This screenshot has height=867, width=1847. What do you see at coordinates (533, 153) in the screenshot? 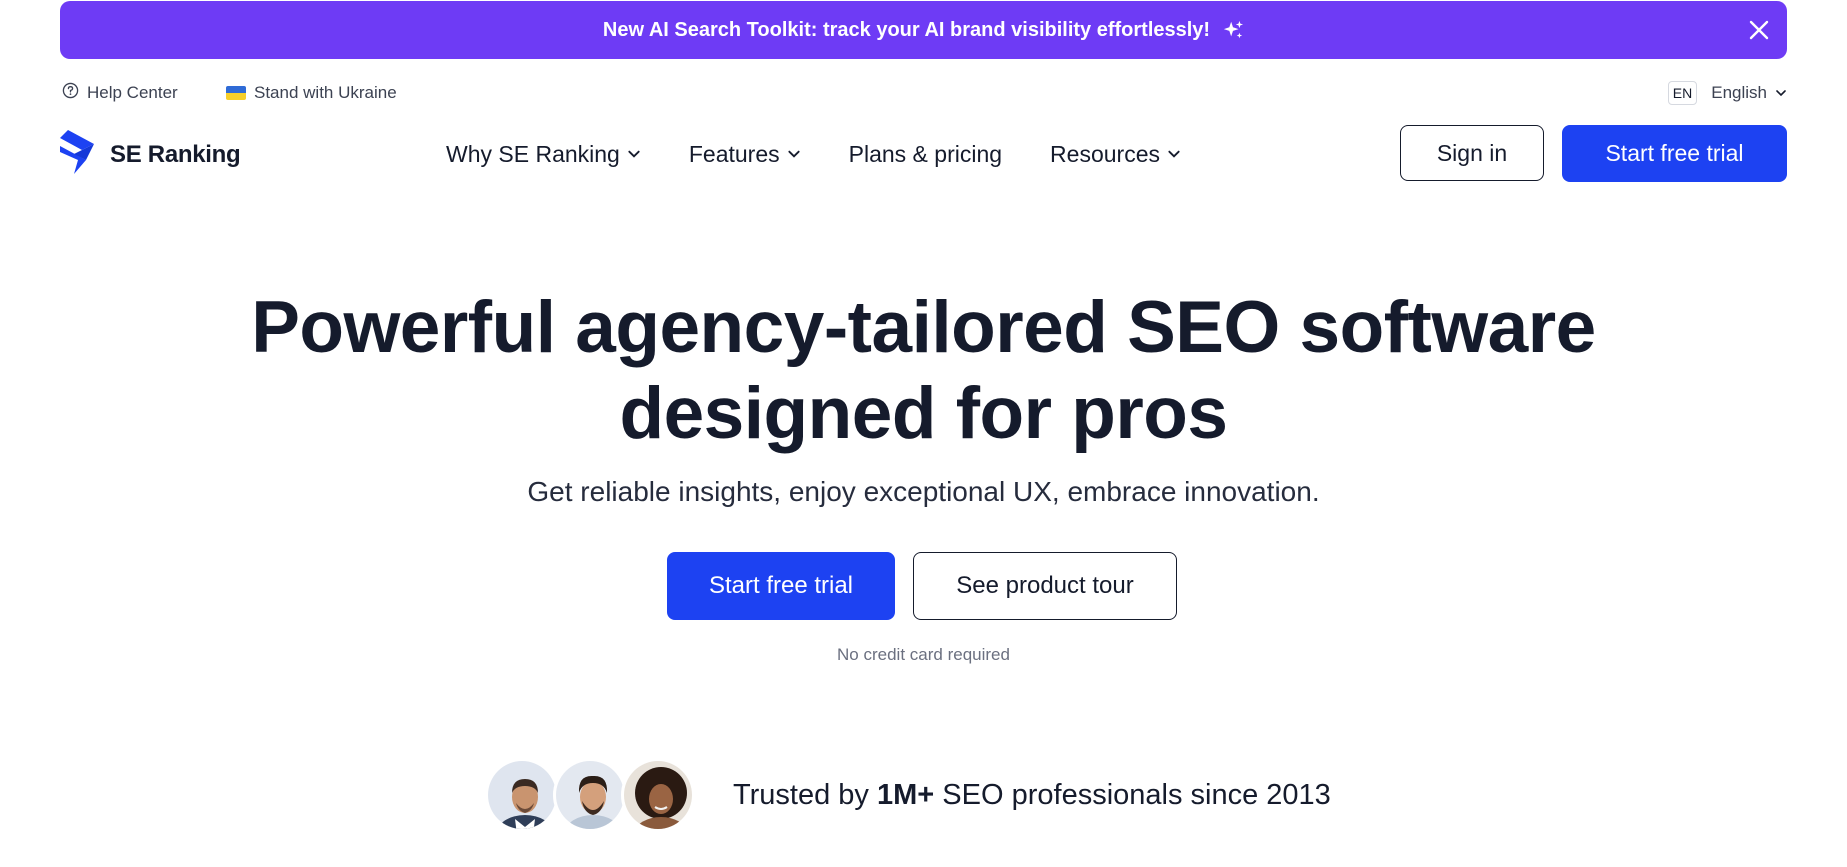
I see `nav-label: Why SE Ranking` at bounding box center [533, 153].